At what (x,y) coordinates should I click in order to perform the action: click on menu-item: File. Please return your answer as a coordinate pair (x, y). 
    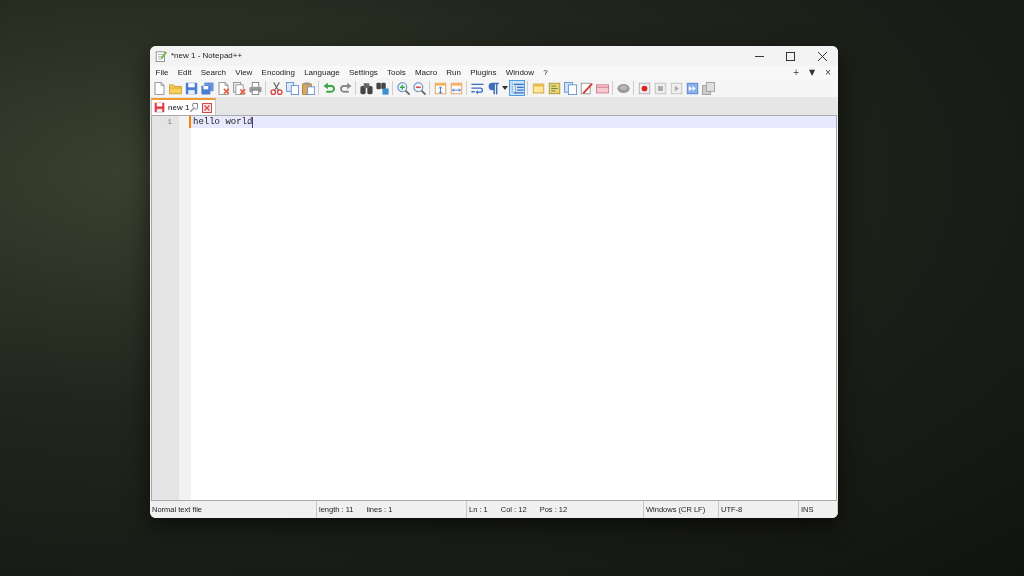
    Looking at the image, I should click on (162, 72).